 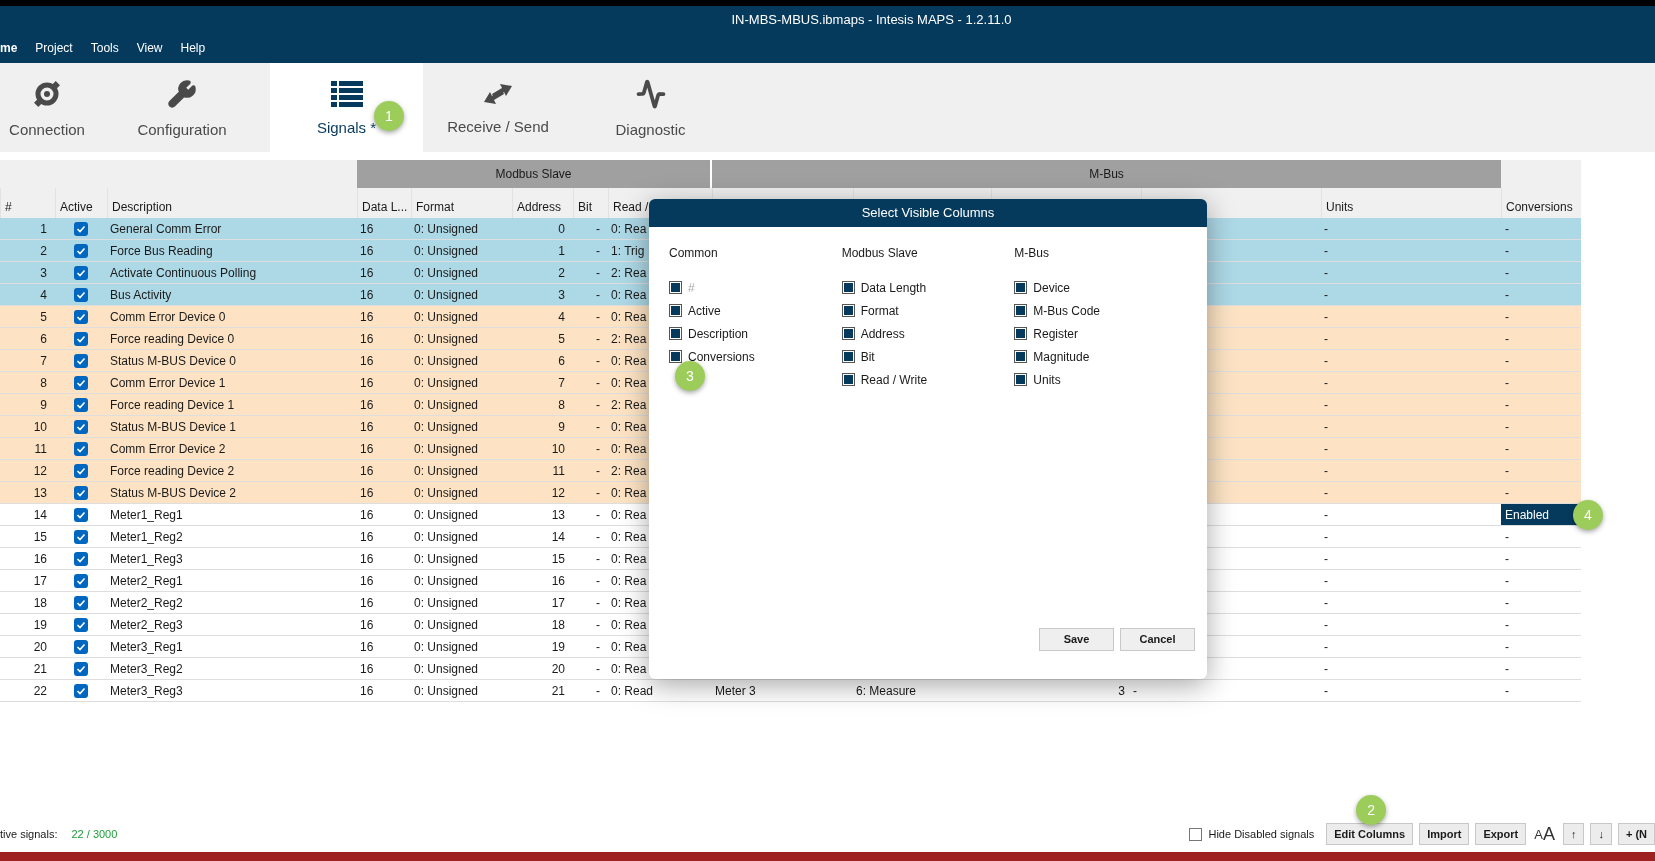 I want to click on row-number: 17, so click(x=40, y=581).